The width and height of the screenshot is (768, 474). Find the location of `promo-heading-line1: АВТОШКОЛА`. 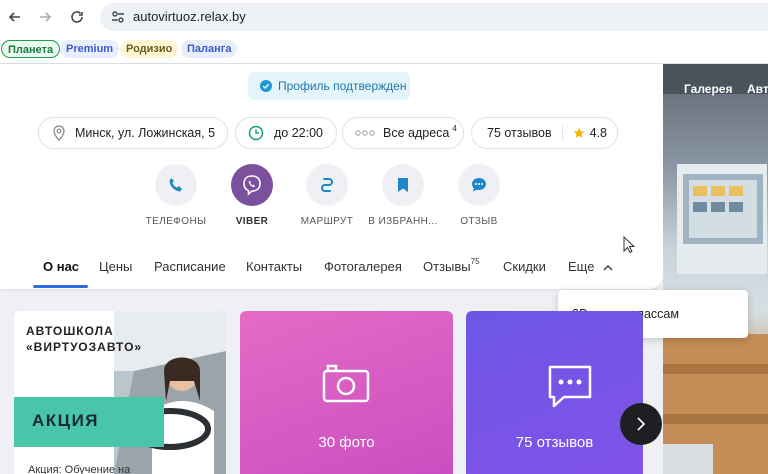

promo-heading-line1: АВТОШКОЛА is located at coordinates (70, 331).